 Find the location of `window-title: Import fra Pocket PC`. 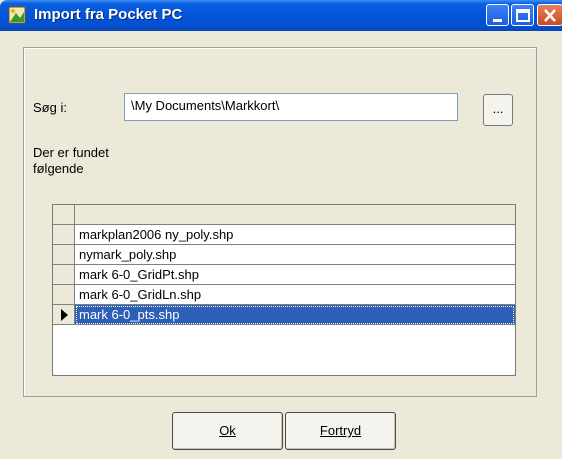

window-title: Import fra Pocket PC is located at coordinates (108, 14).